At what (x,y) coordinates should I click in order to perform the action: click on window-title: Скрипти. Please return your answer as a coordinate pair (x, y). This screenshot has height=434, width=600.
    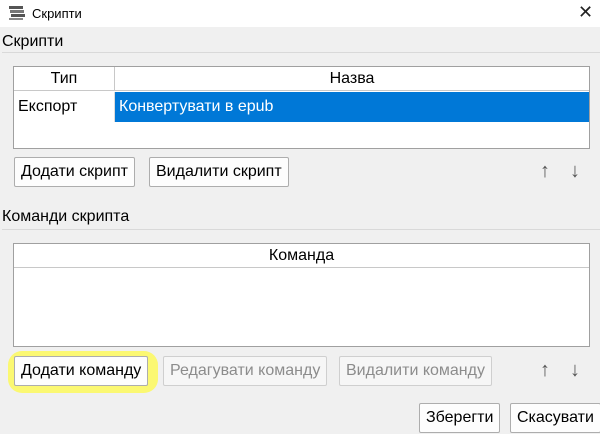
    Looking at the image, I should click on (57, 13).